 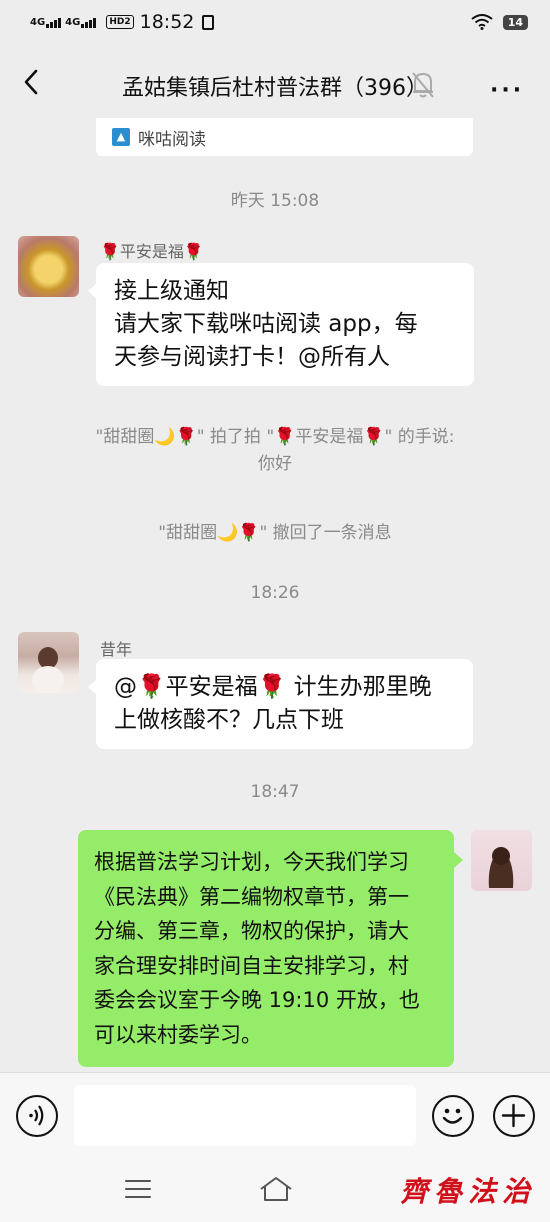 What do you see at coordinates (46, 22) in the screenshot?
I see `signal-icon: 4G` at bounding box center [46, 22].